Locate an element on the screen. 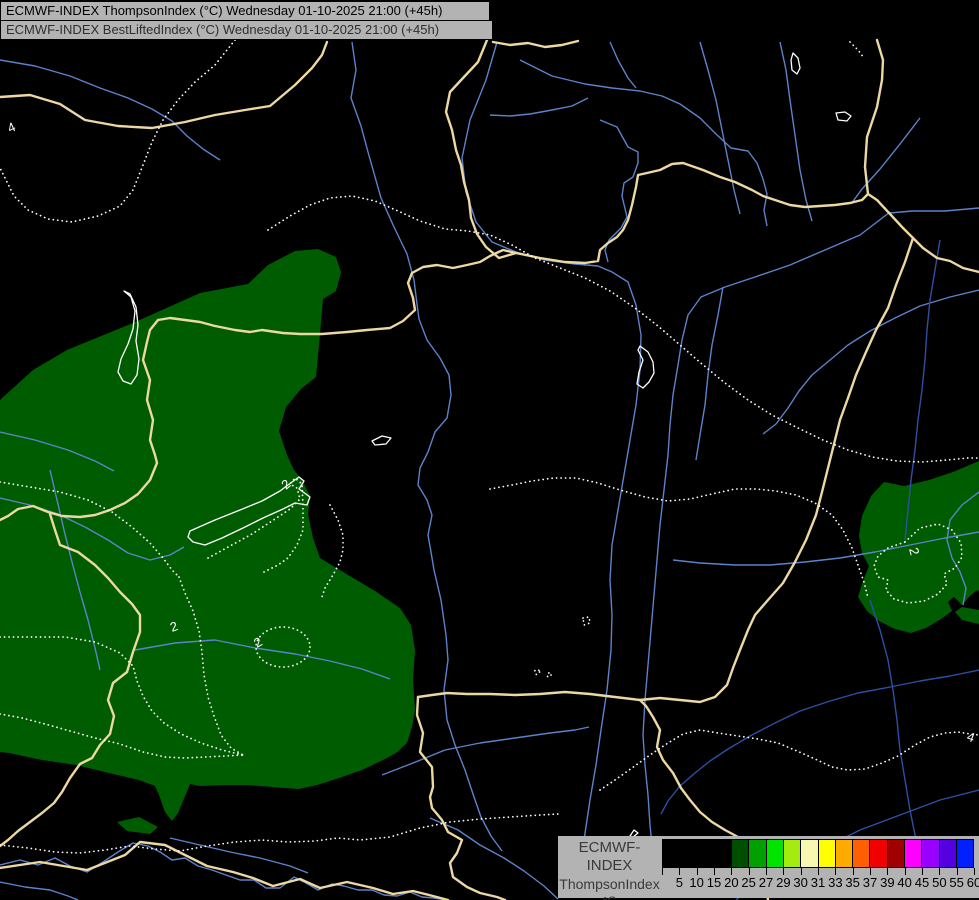  legend-index-label: ThompsonIndex is located at coordinates (609, 884).